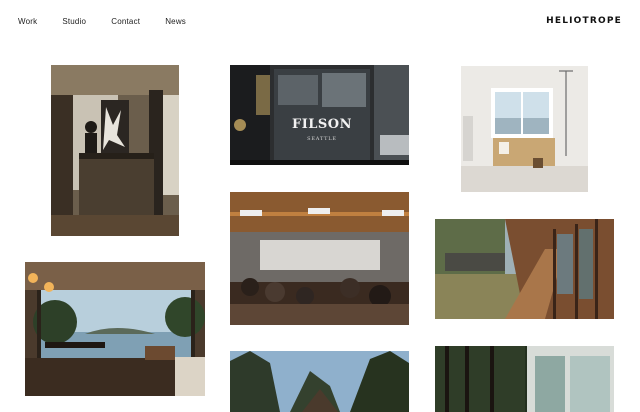  I want to click on project-thumb-forest-glass-house, so click(524, 379).